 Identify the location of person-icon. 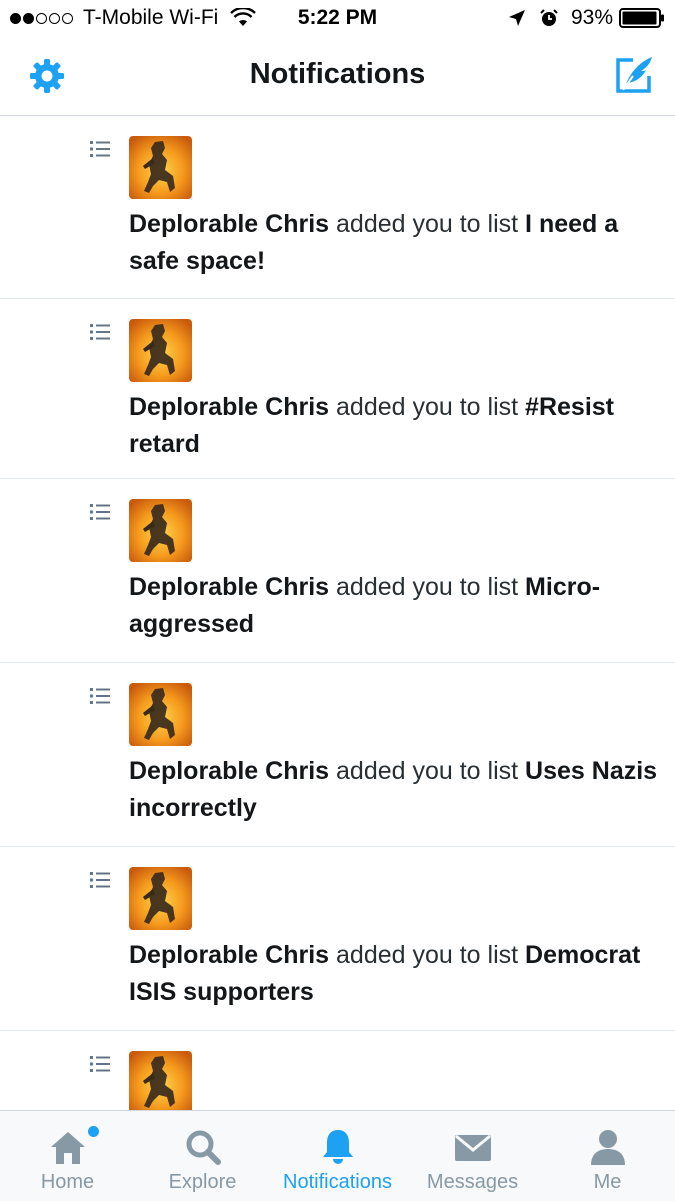
(607, 1147).